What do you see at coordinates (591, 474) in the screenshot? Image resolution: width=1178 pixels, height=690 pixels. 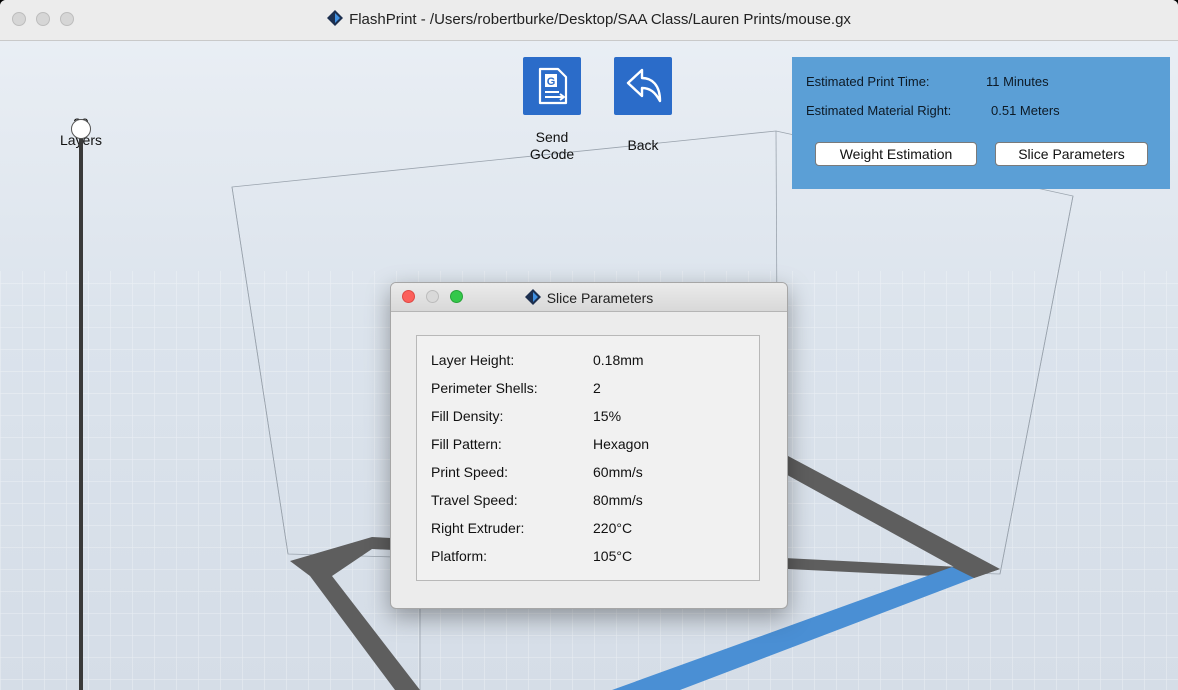 I see `param-row: Print Speed: 60mm/s` at bounding box center [591, 474].